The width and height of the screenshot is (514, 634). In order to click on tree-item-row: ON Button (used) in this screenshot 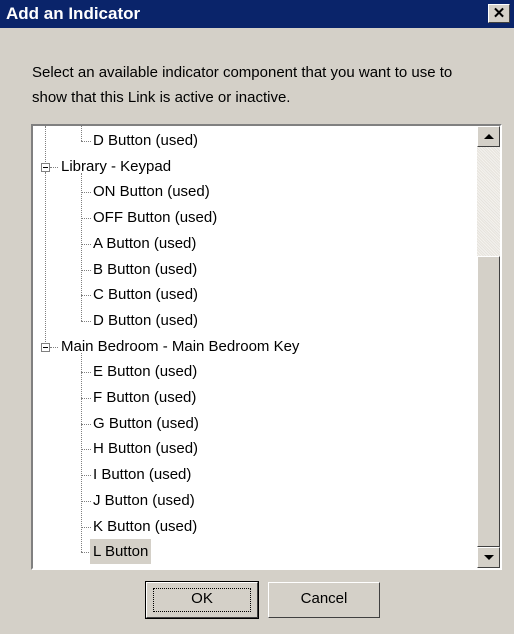, I will do `click(255, 191)`.